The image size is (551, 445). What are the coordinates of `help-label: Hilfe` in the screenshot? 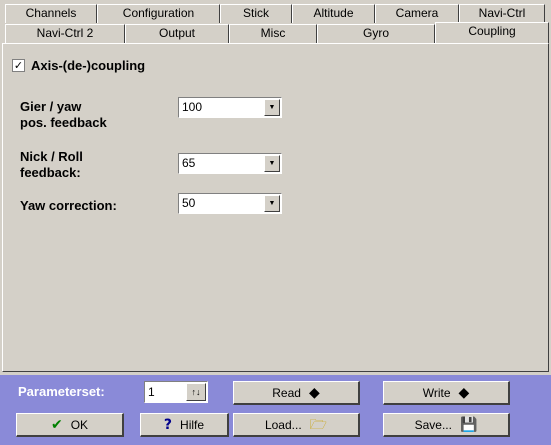 It's located at (192, 424).